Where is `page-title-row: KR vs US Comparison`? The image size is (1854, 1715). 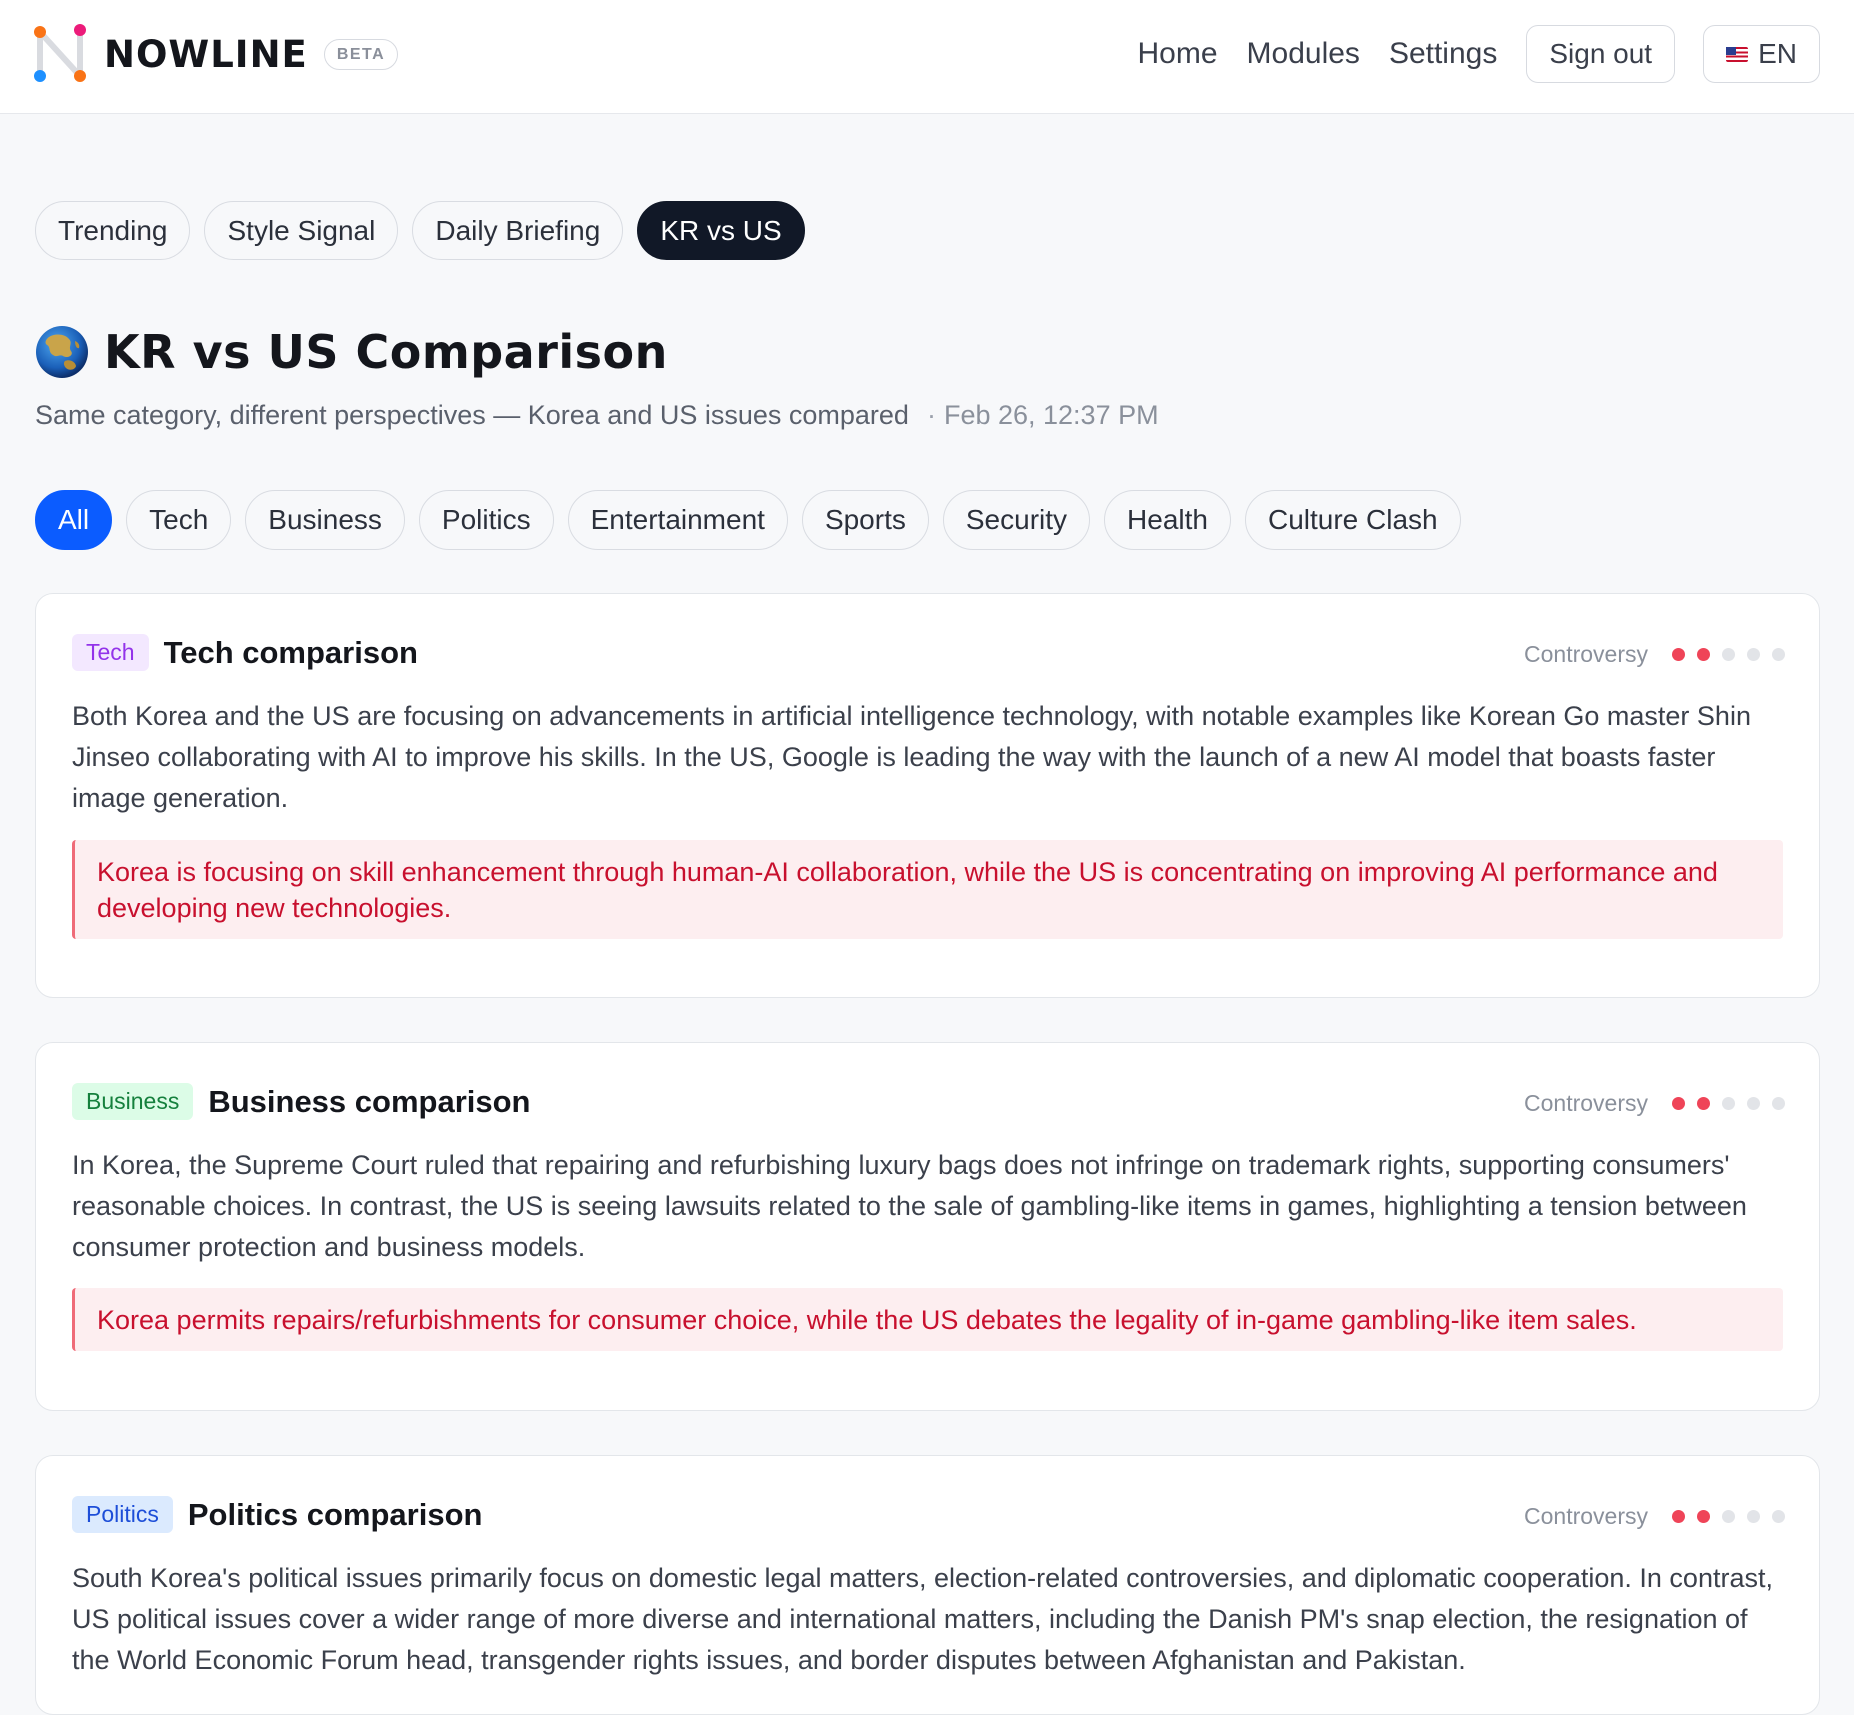
page-title-row: KR vs US Comparison is located at coordinates (351, 352).